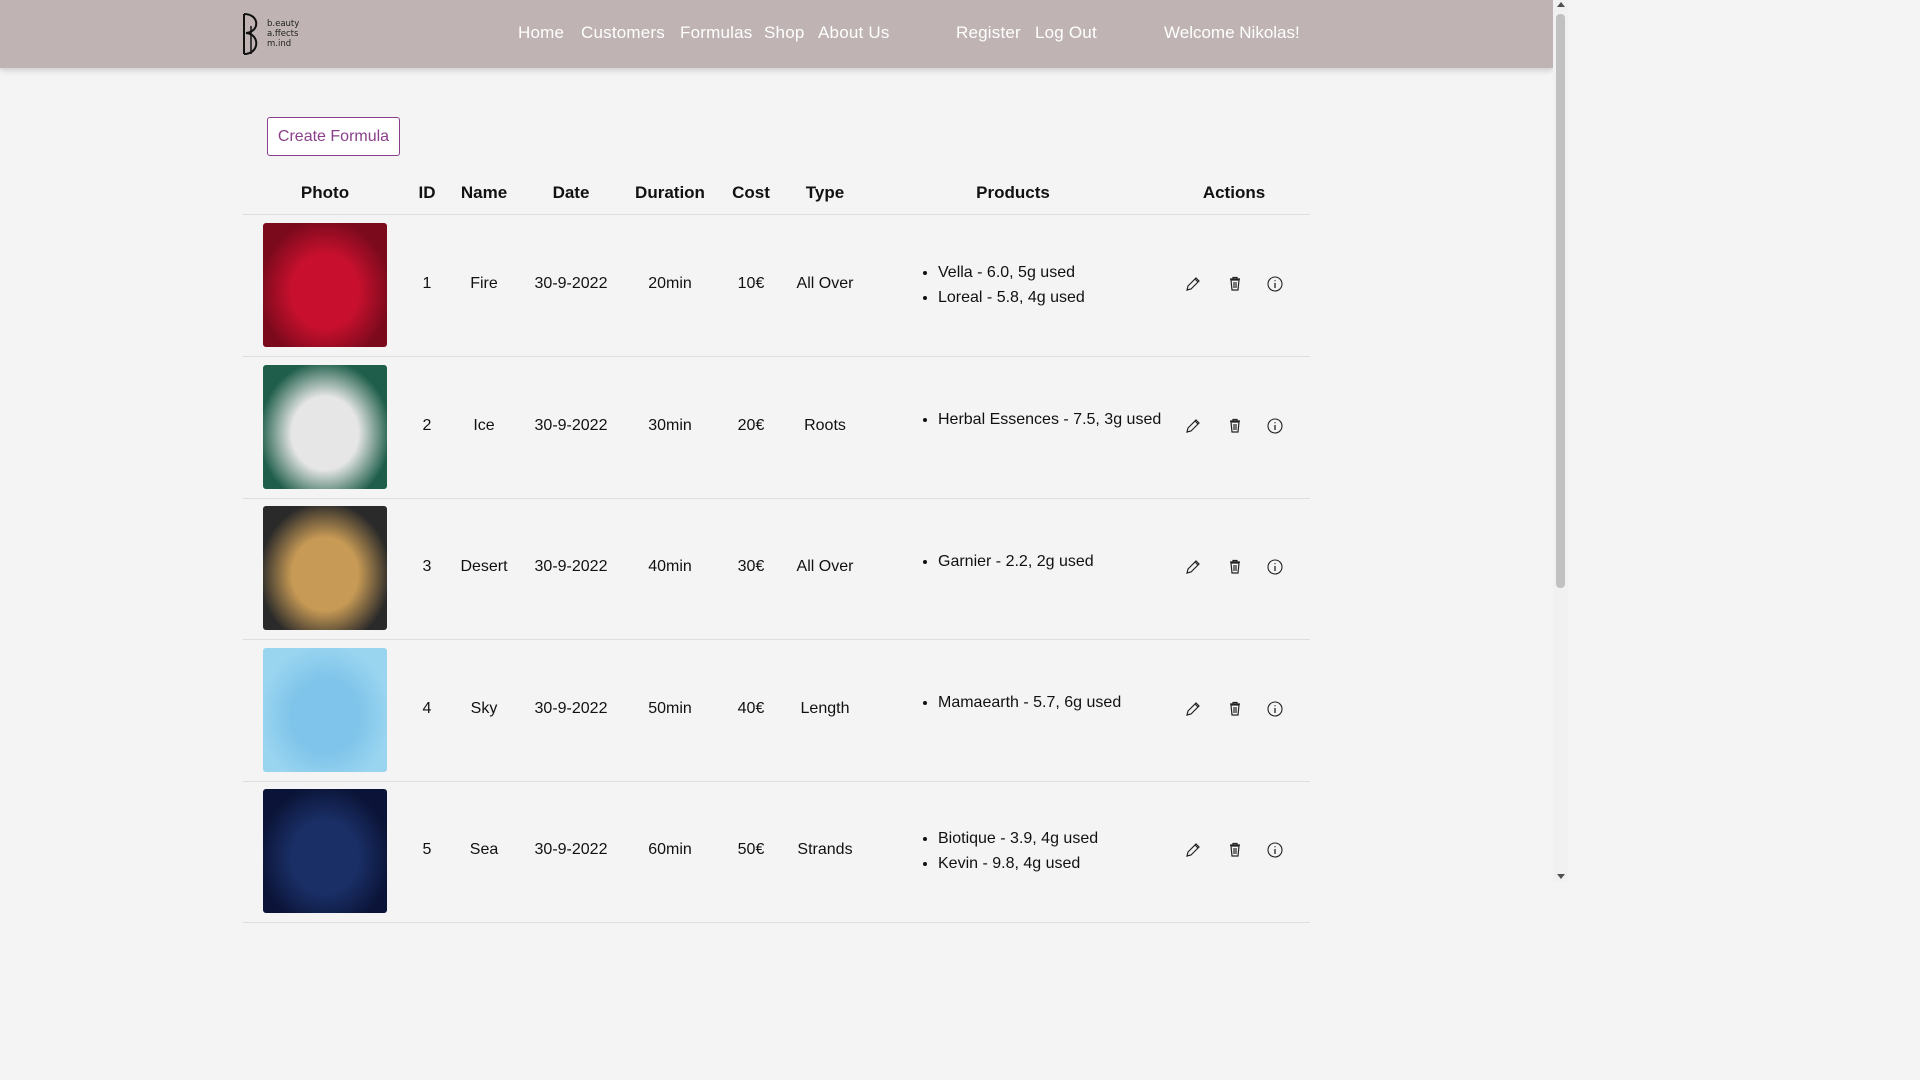 The image size is (1920, 1080). What do you see at coordinates (751, 283) in the screenshot?
I see `cell-cost: 10€` at bounding box center [751, 283].